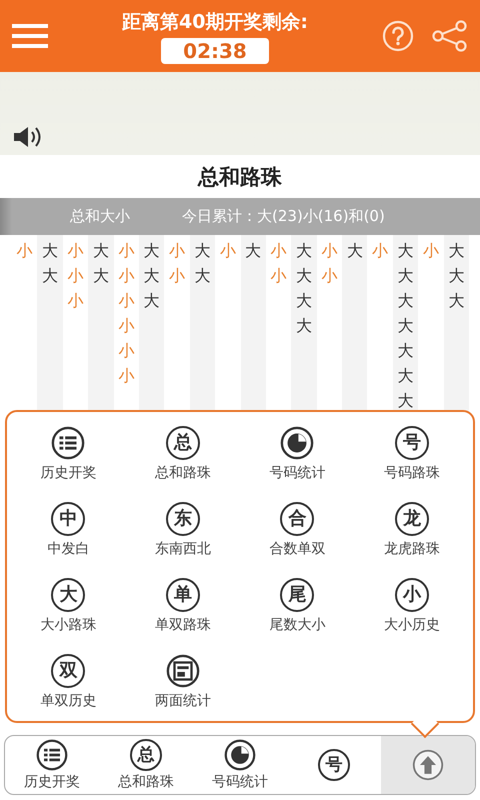  Describe the element at coordinates (449, 36) in the screenshot. I see `share-icon` at that location.